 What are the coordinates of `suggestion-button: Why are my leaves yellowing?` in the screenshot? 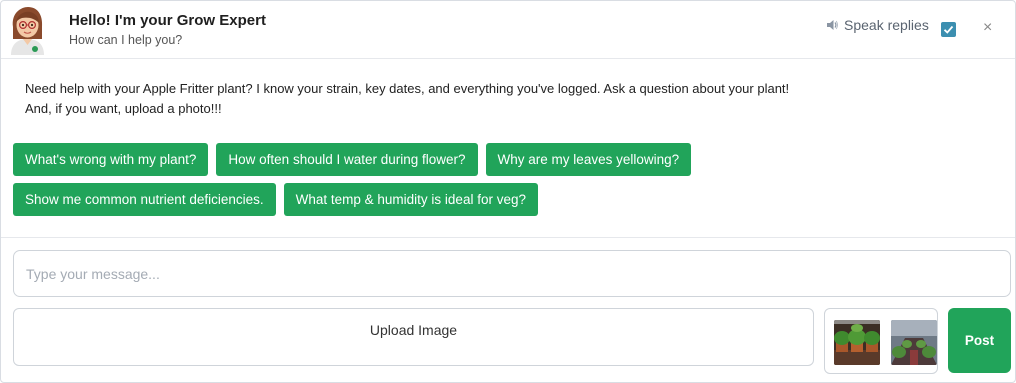 It's located at (588, 159).